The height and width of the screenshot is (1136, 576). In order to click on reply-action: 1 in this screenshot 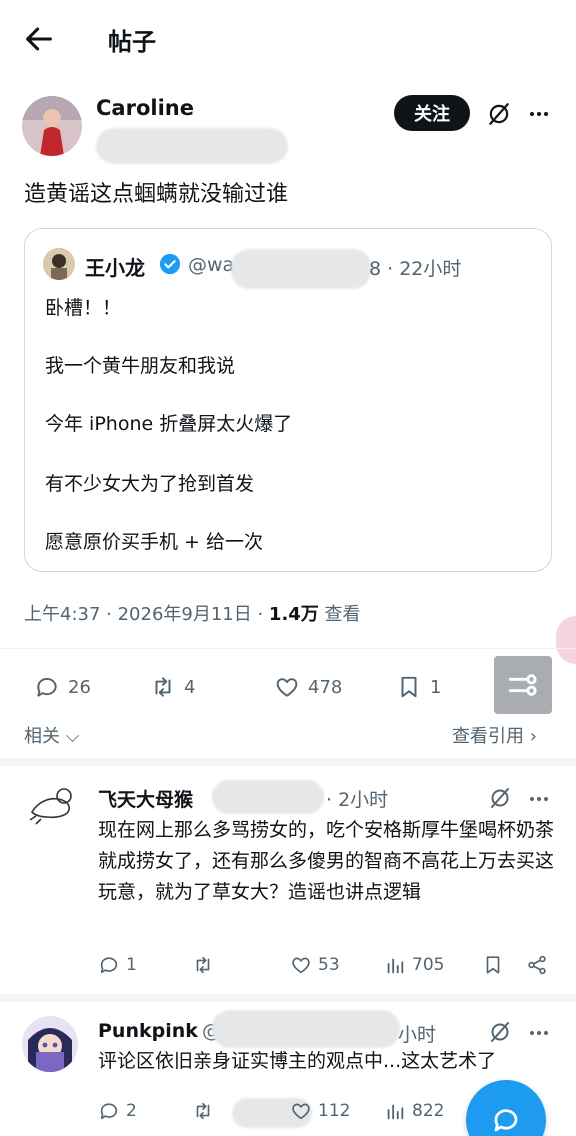, I will do `click(117, 965)`.